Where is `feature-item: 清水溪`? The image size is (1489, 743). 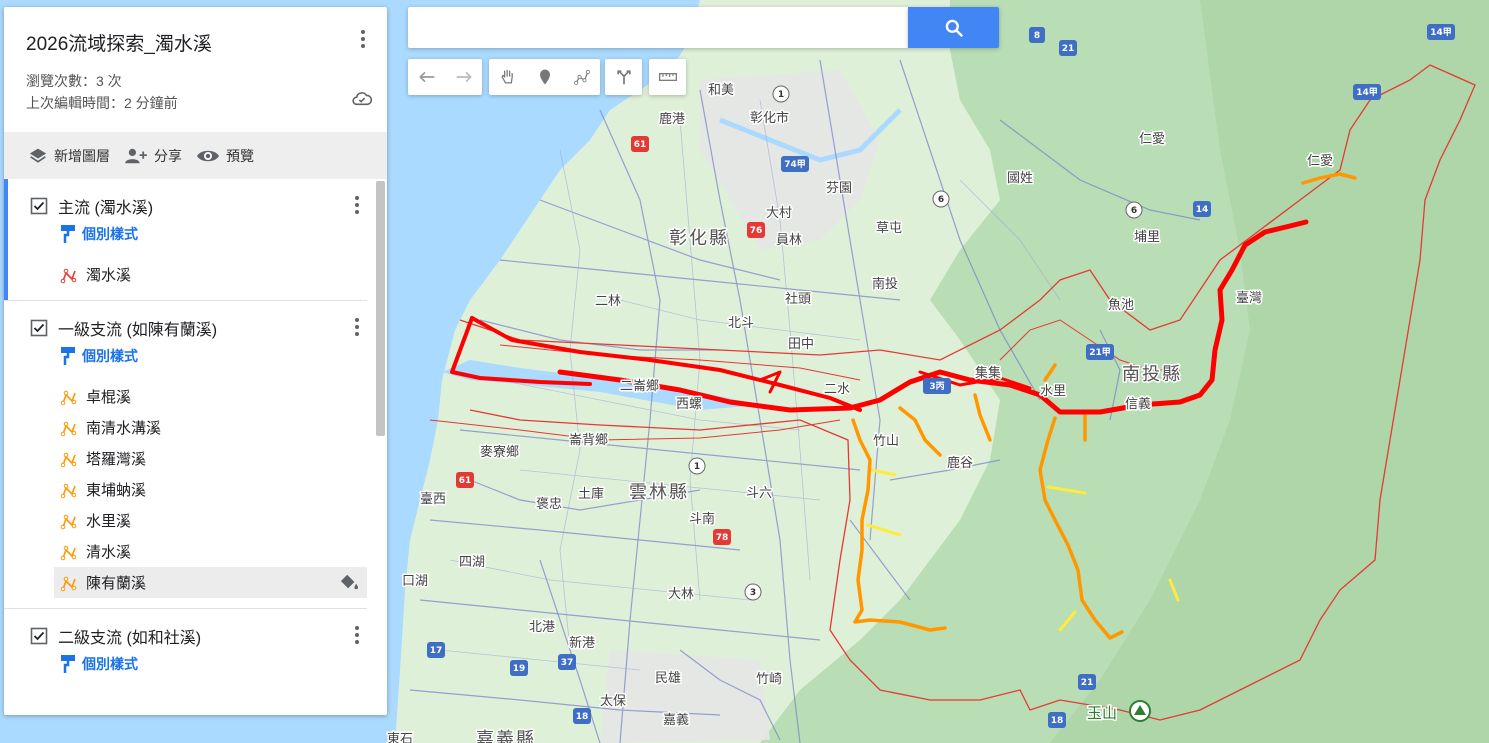
feature-item: 清水溪 is located at coordinates (185, 551).